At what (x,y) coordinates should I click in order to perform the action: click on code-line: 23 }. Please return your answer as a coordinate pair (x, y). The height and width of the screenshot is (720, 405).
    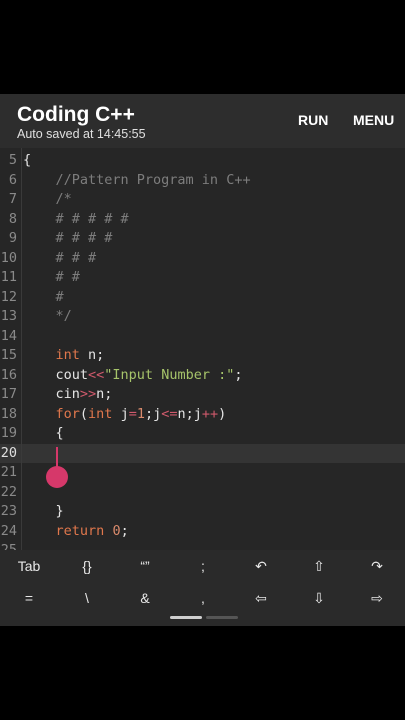
    Looking at the image, I should click on (202, 512).